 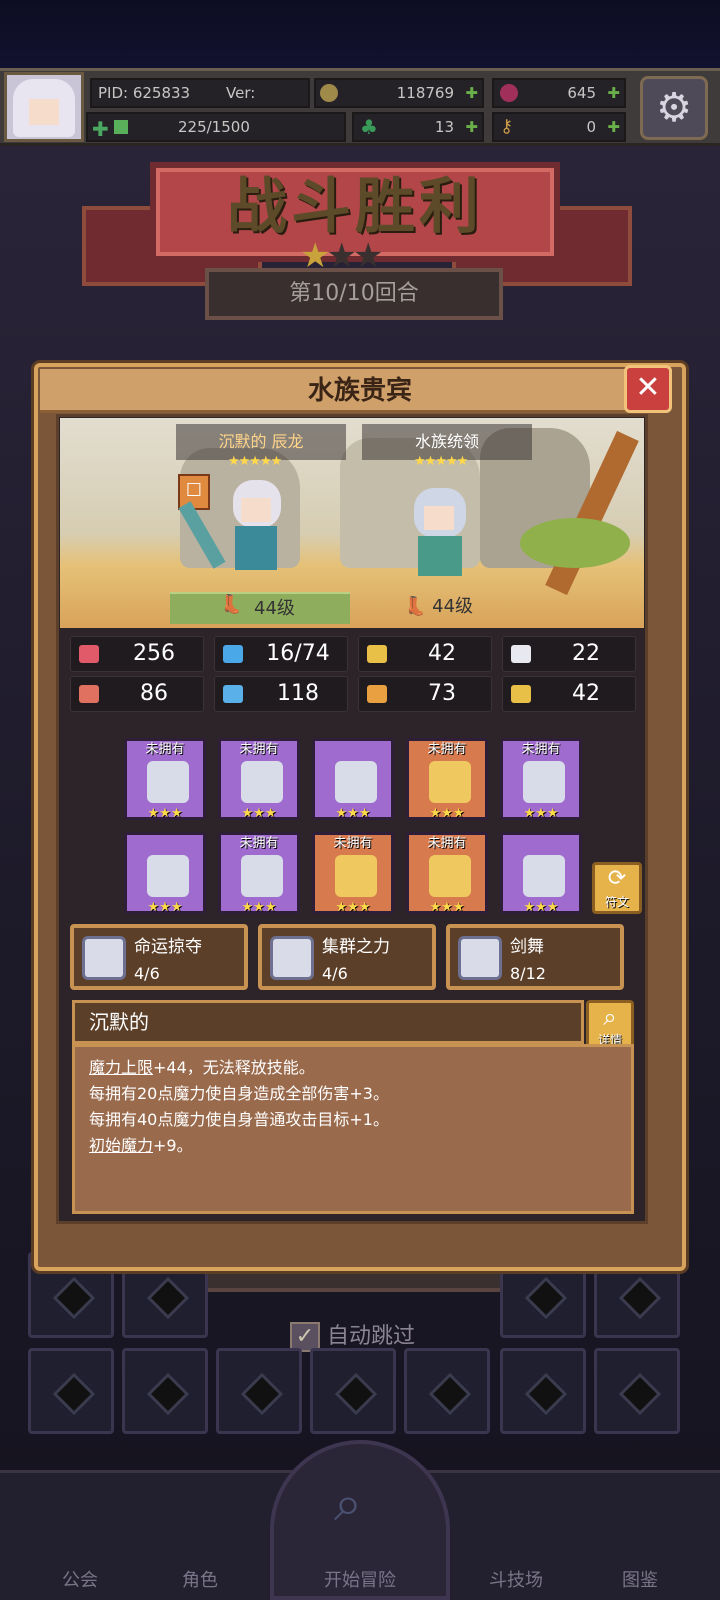 What do you see at coordinates (450, 782) in the screenshot?
I see `gold-emblem-icon` at bounding box center [450, 782].